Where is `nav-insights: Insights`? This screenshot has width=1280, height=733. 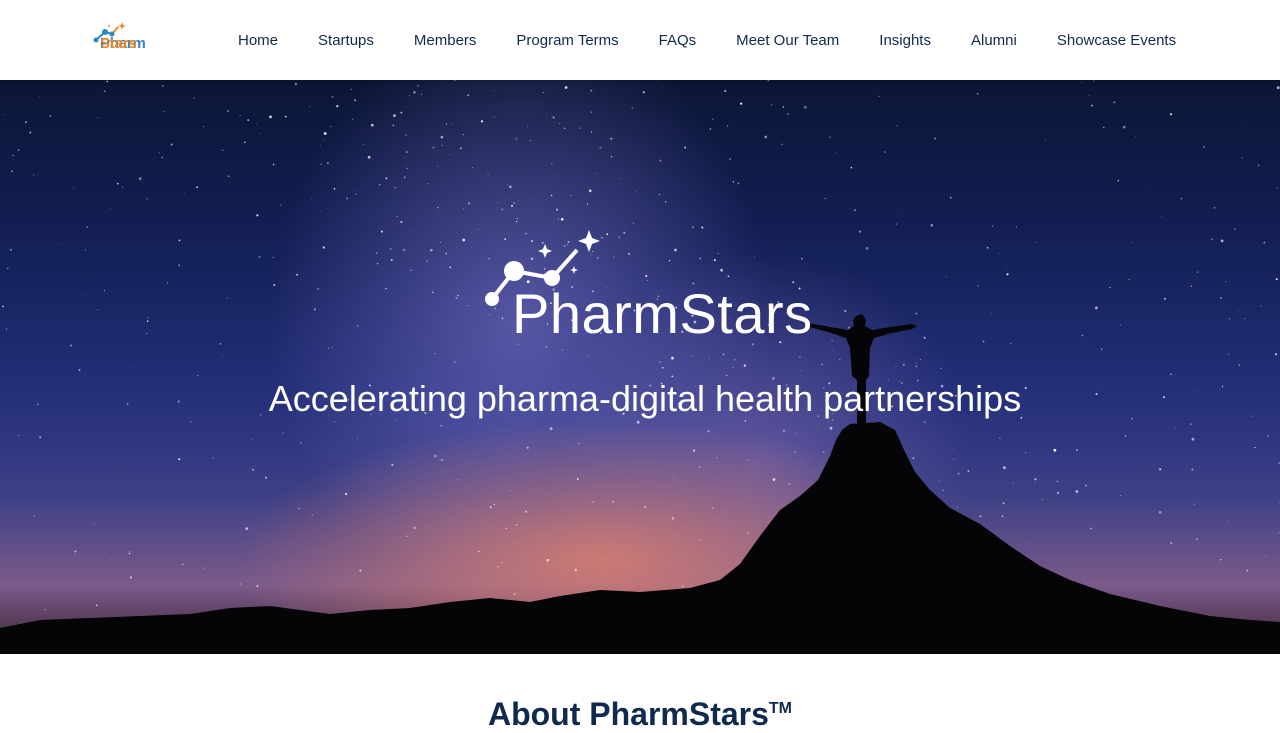 nav-insights: Insights is located at coordinates (905, 40).